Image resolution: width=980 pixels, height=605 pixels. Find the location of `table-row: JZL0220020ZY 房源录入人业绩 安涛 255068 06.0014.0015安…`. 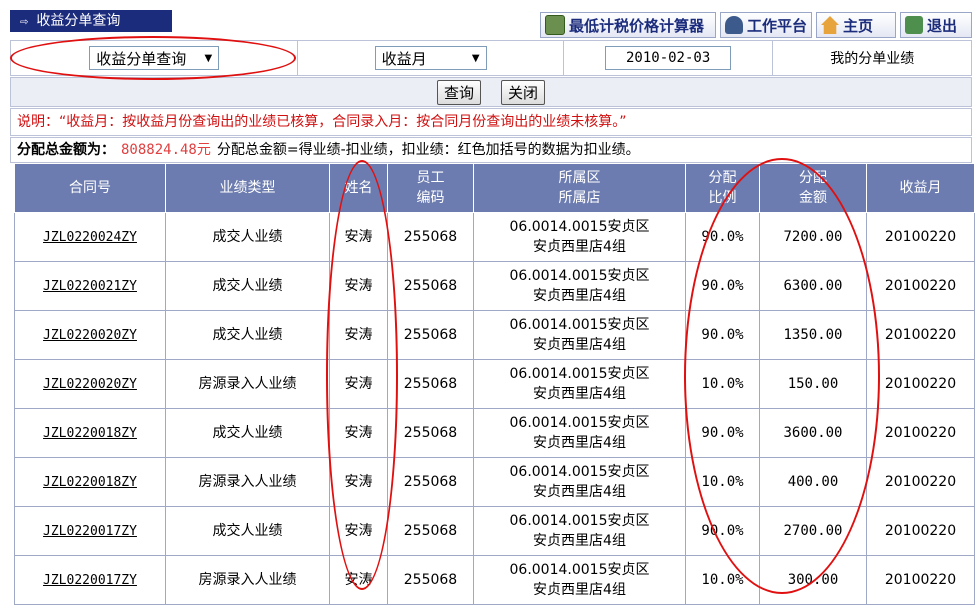

table-row: JZL0220020ZY 房源录入人业绩 安涛 255068 06.0014.0015安… is located at coordinates (494, 384).